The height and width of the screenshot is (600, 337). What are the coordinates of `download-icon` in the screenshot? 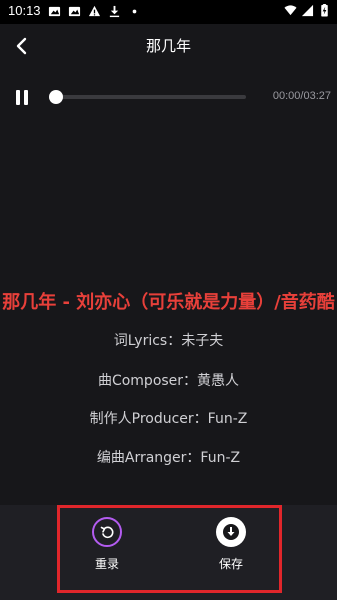 It's located at (114, 11).